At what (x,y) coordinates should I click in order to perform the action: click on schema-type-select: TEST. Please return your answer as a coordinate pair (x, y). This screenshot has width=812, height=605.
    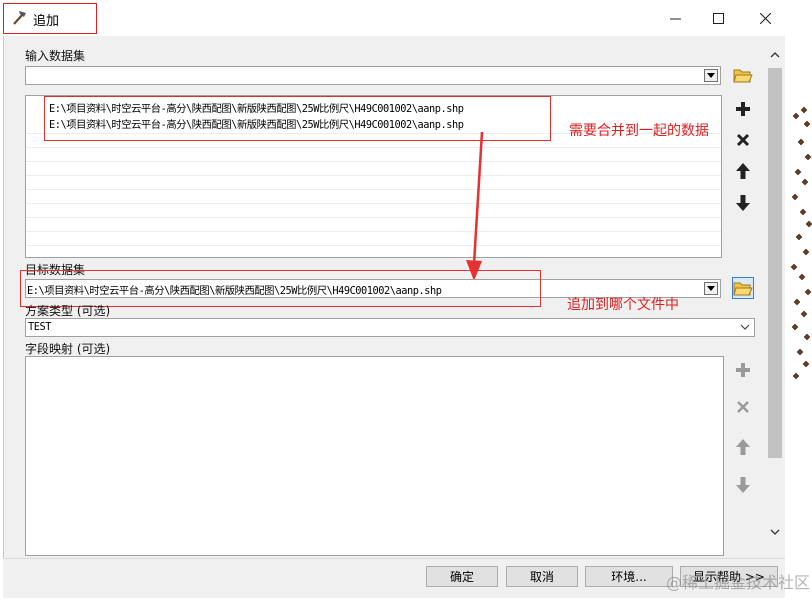
    Looking at the image, I should click on (390, 327).